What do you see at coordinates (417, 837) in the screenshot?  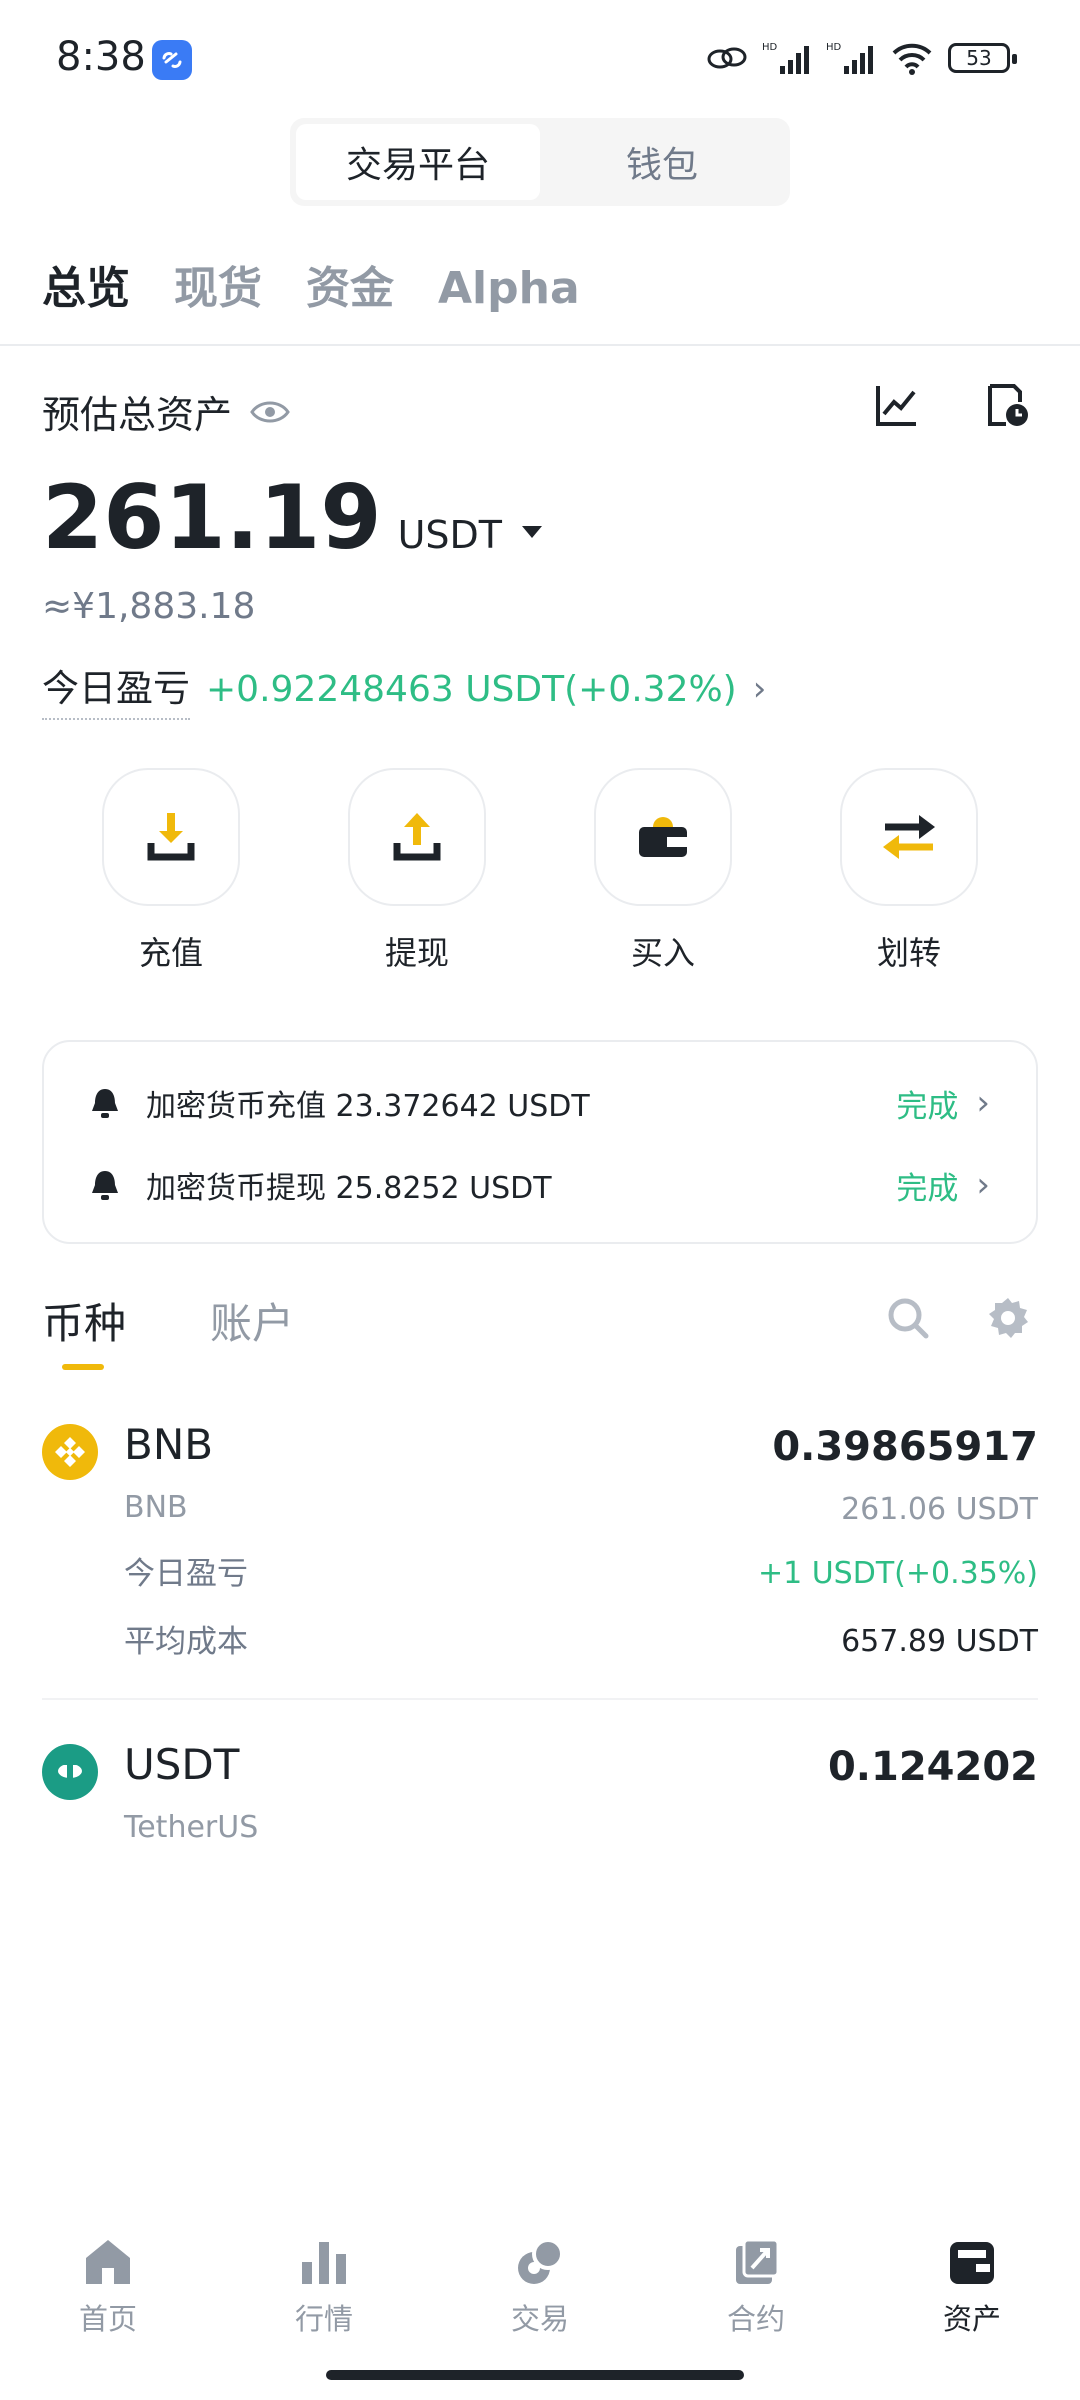 I see `withdraw-icon` at bounding box center [417, 837].